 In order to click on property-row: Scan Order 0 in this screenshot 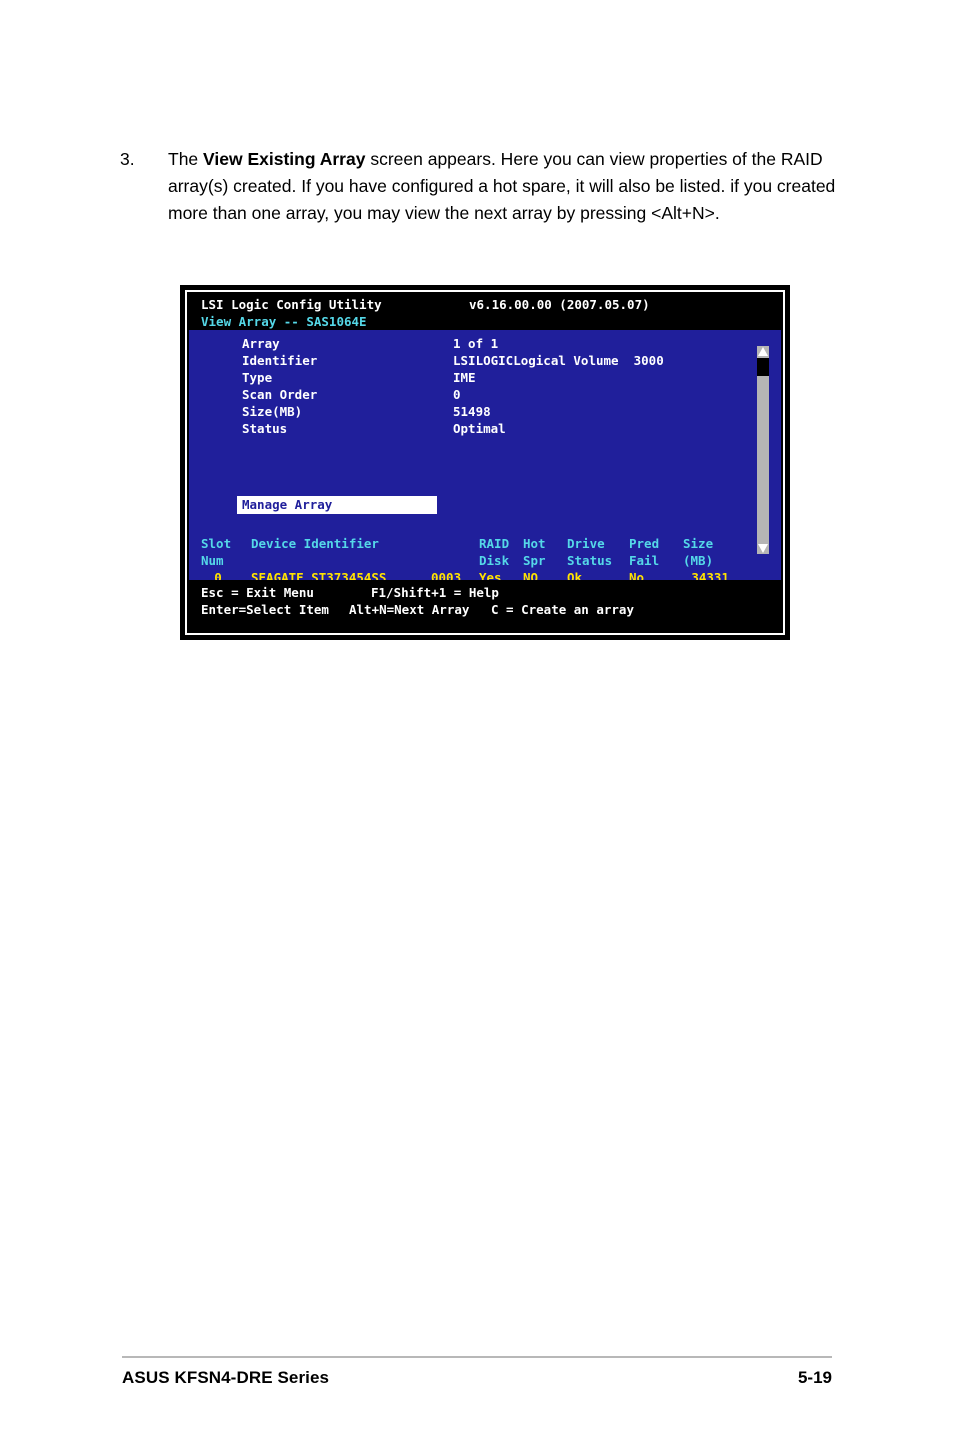, I will do `click(485, 394)`.